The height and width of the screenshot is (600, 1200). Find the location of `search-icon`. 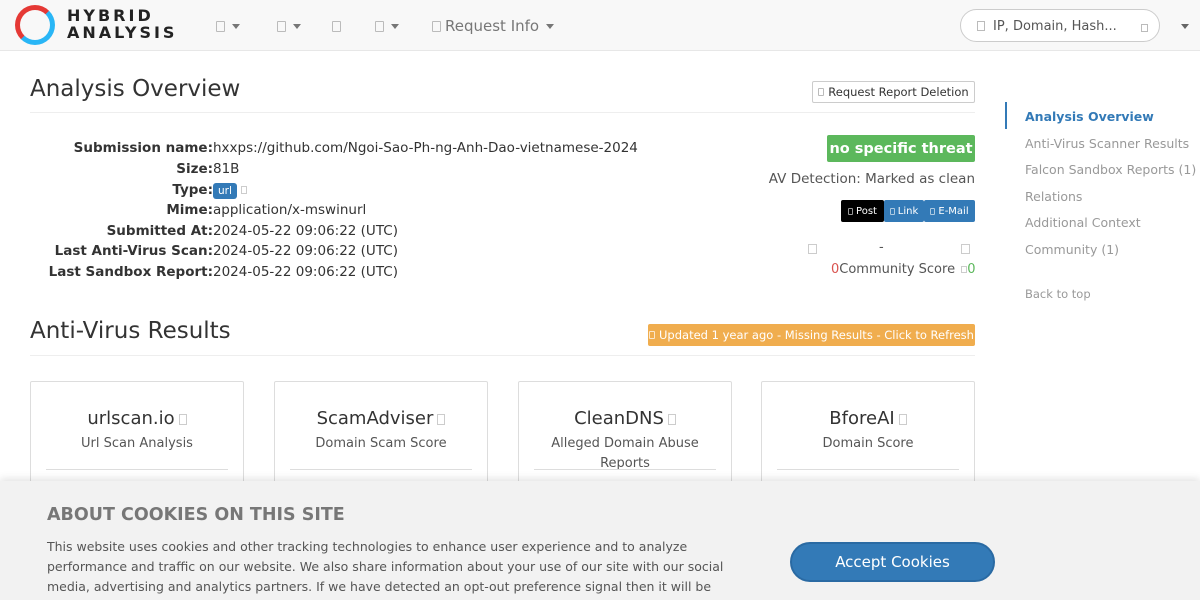

search-icon is located at coordinates (981, 26).